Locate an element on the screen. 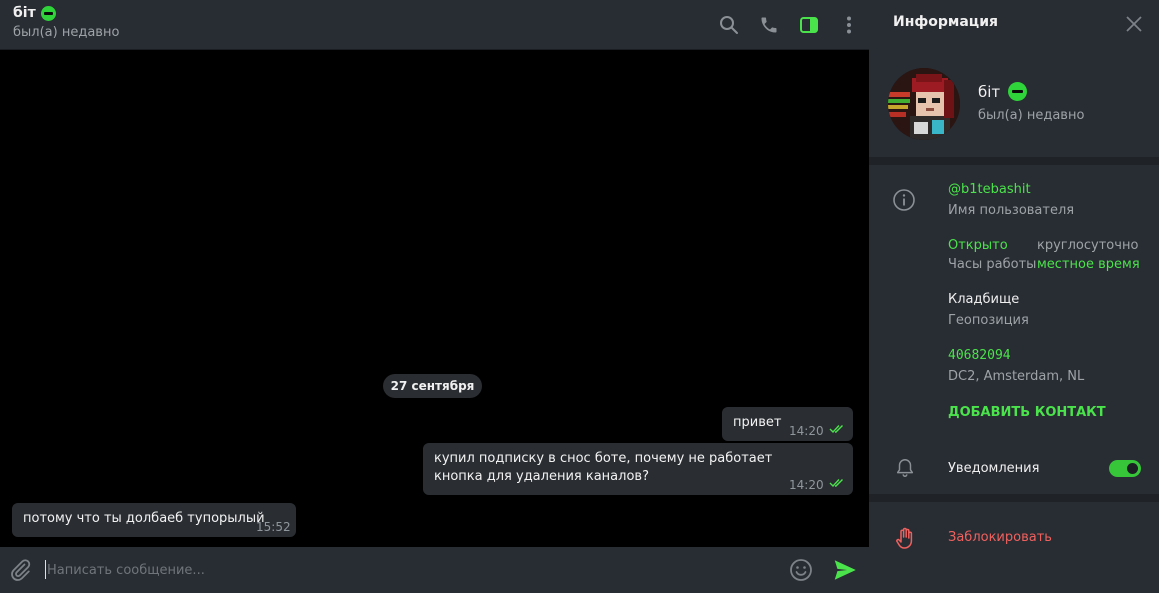 The height and width of the screenshot is (593, 1159). info-icon is located at coordinates (904, 200).